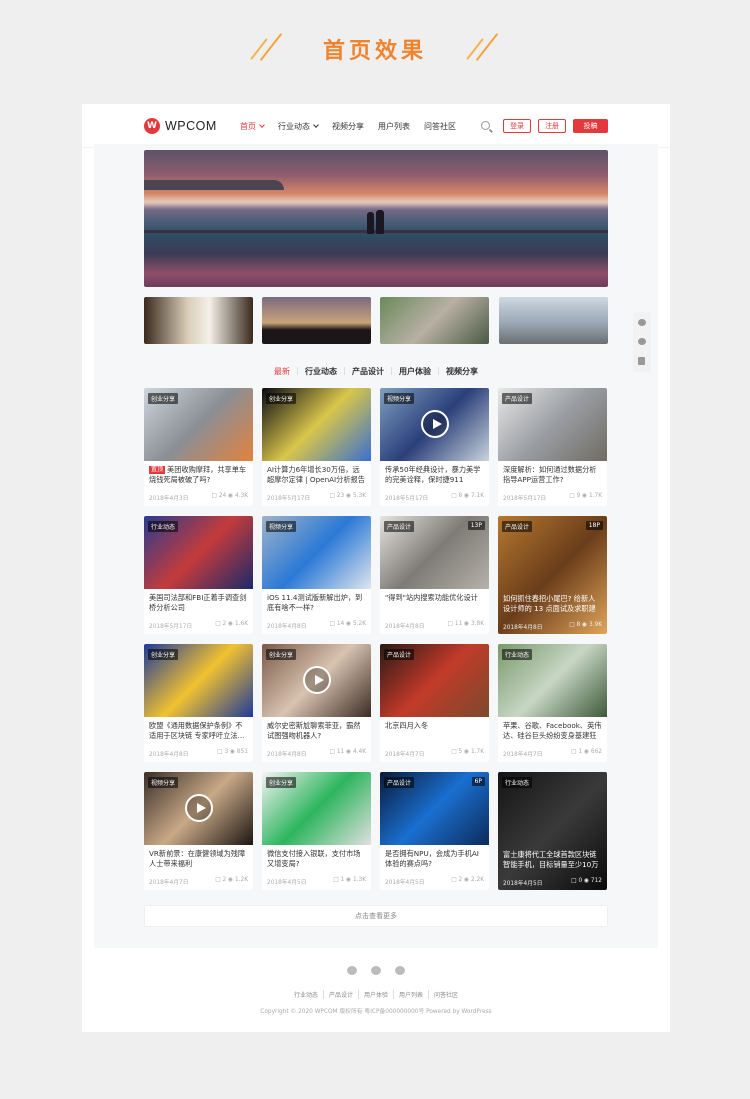  Describe the element at coordinates (376, 994) in the screenshot. I see `footer-link: 用户体验` at that location.